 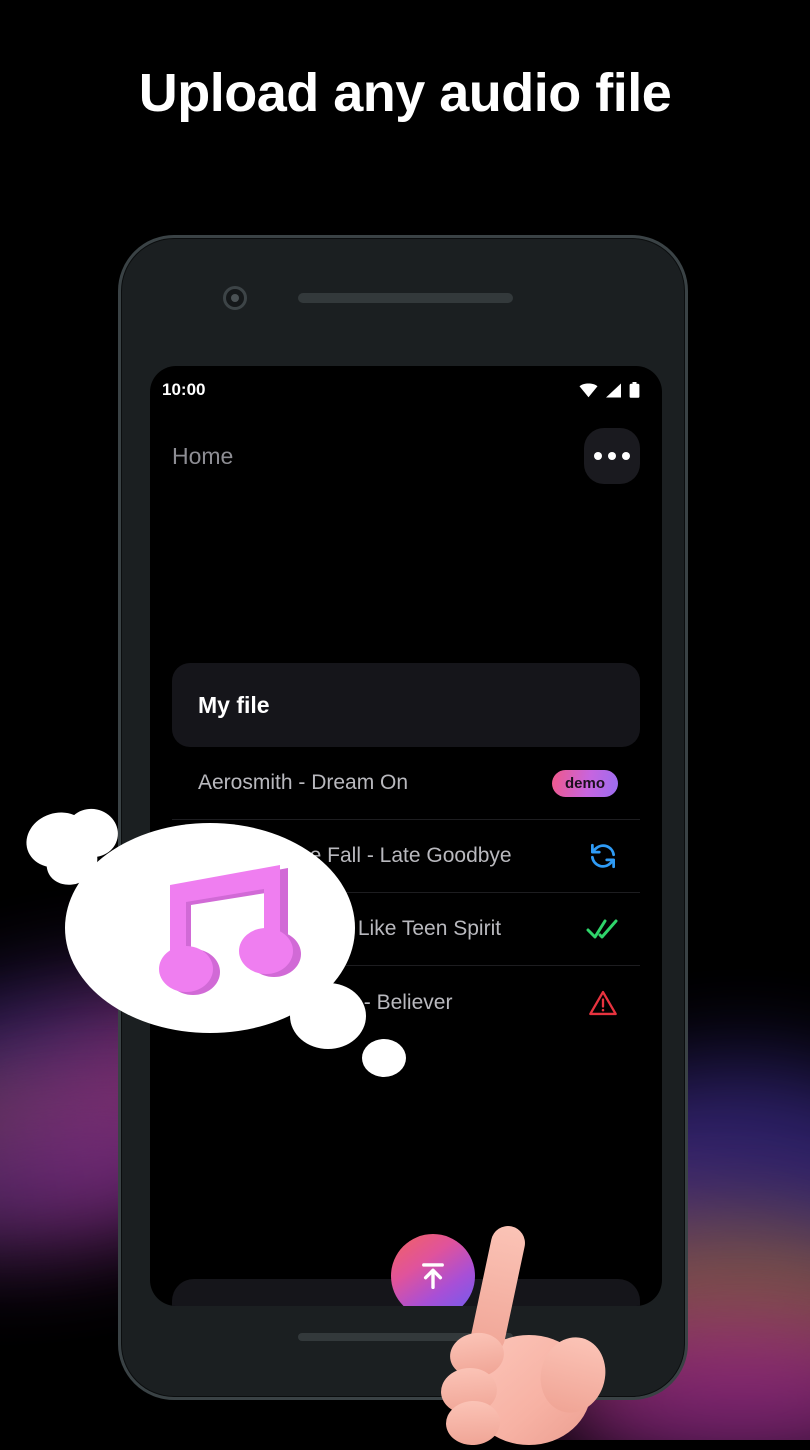 What do you see at coordinates (598, 456) in the screenshot?
I see `more-horizontal-icon` at bounding box center [598, 456].